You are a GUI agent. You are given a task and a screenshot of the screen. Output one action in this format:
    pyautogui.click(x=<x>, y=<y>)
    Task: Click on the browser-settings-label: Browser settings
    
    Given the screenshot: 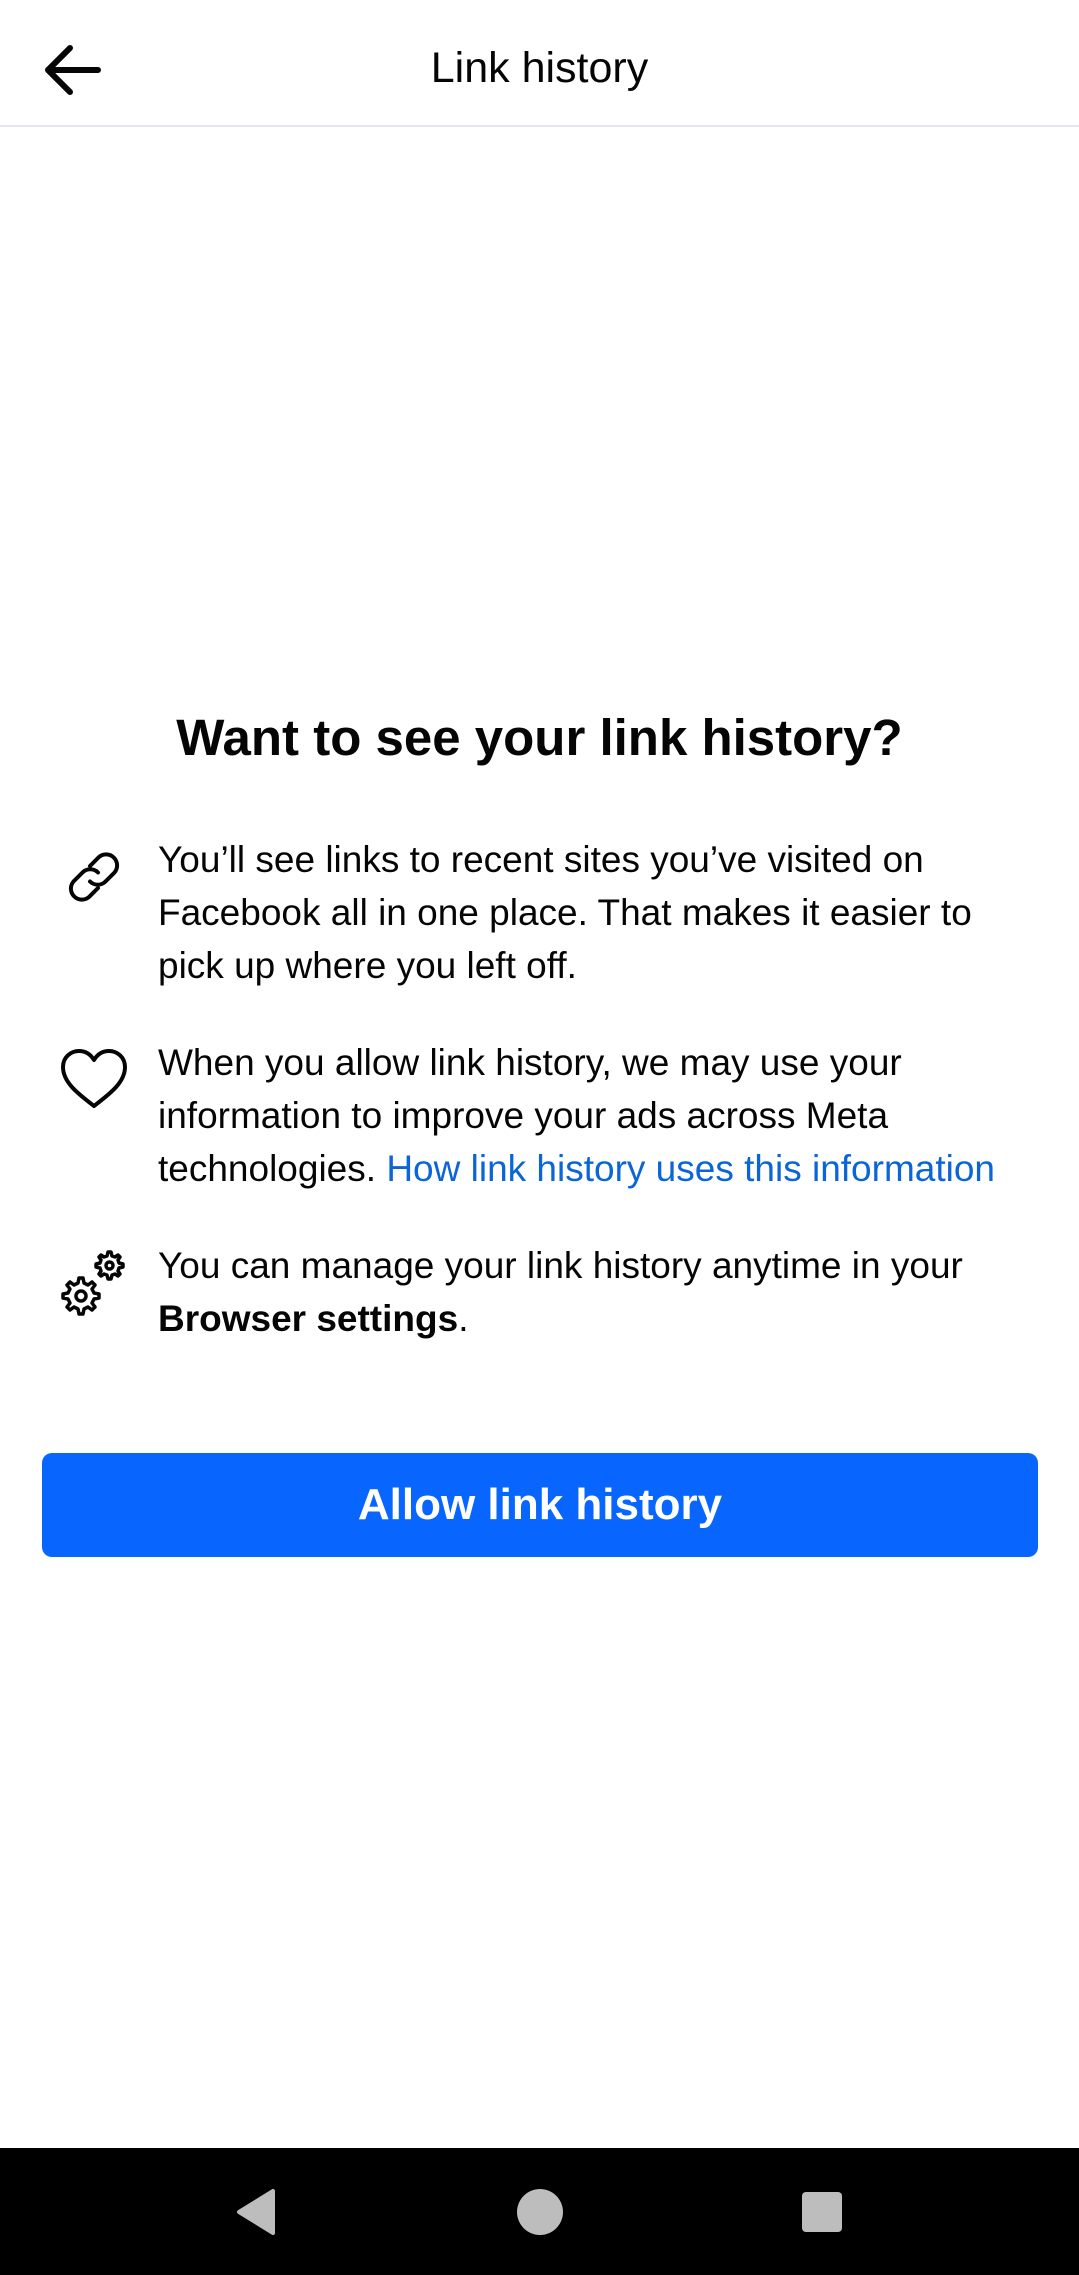 What is the action you would take?
    pyautogui.click(x=308, y=1318)
    